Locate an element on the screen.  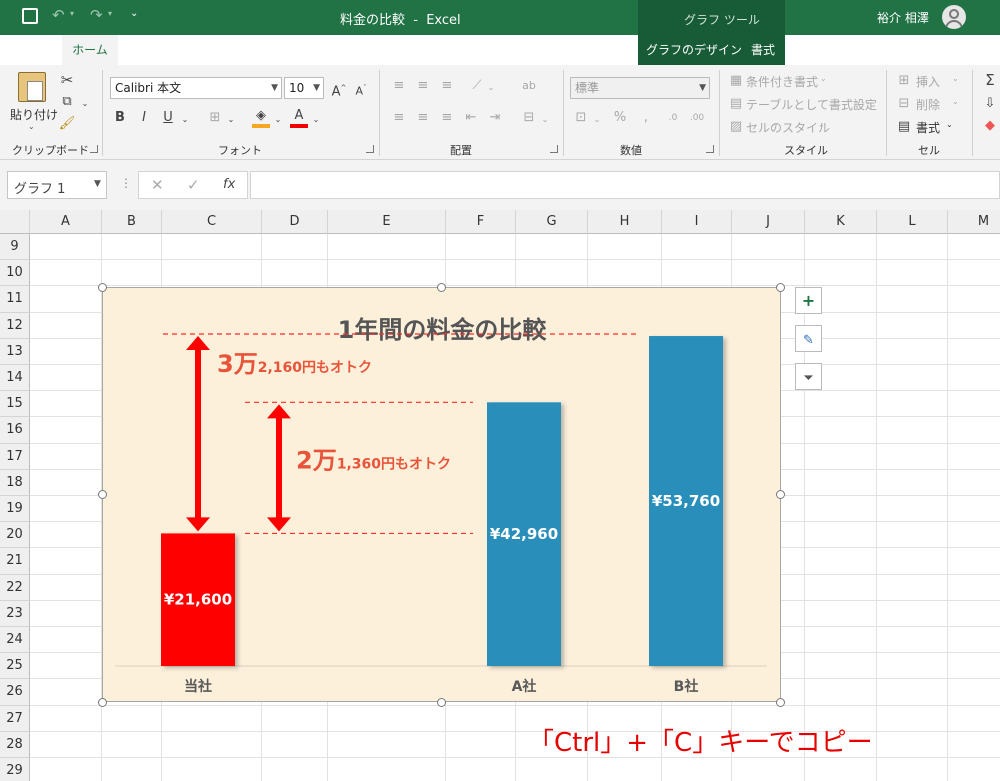
row-header: 21 is located at coordinates (15, 561).